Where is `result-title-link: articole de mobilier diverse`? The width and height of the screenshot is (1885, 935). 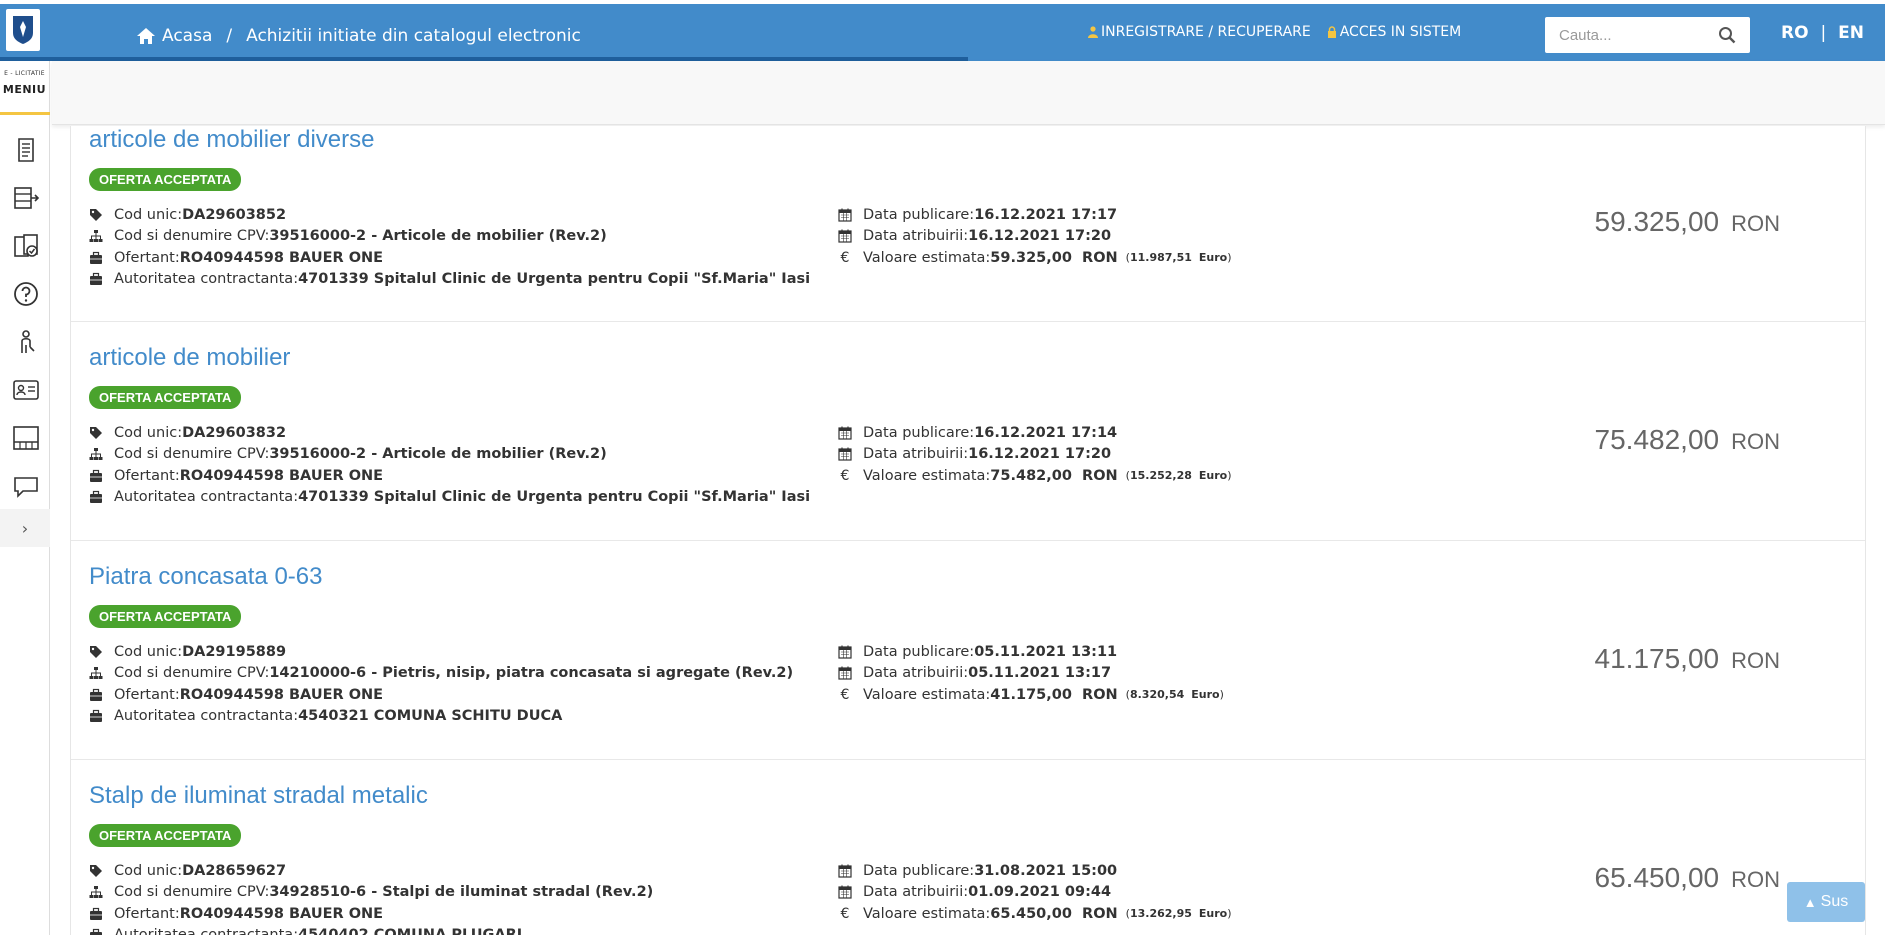 result-title-link: articole de mobilier diverse is located at coordinates (231, 140).